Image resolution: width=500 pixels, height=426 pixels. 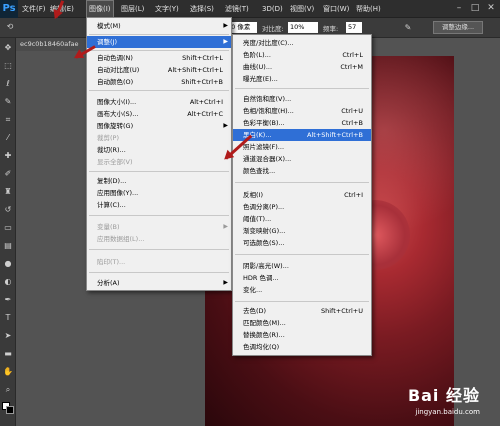 I want to click on menu-image: 图像(I), so click(x=100, y=9).